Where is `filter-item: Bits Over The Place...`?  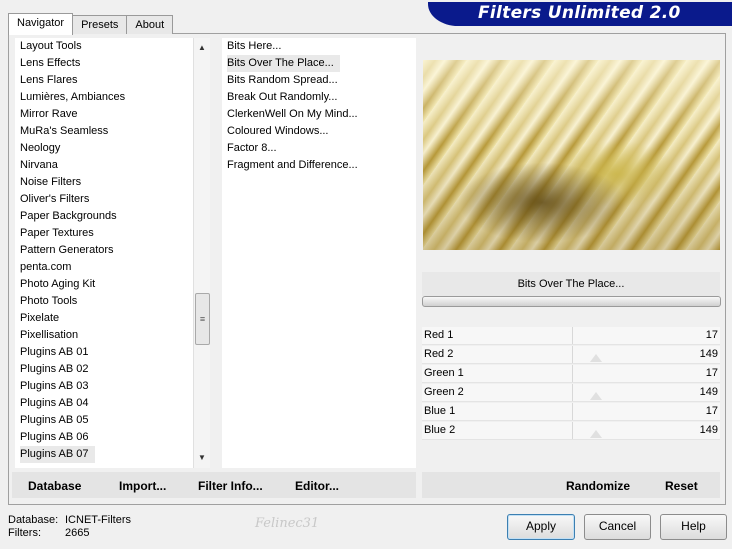 filter-item: Bits Over The Place... is located at coordinates (319, 63).